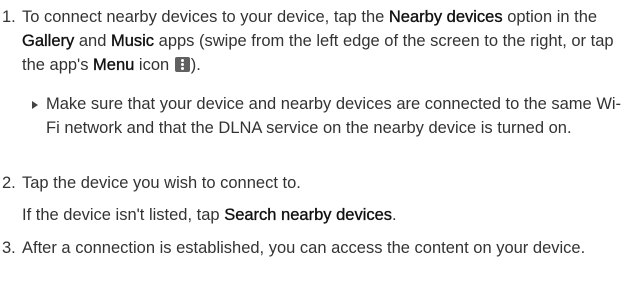 The height and width of the screenshot is (288, 625). Describe the element at coordinates (9, 248) in the screenshot. I see `step-number: 3.` at that location.